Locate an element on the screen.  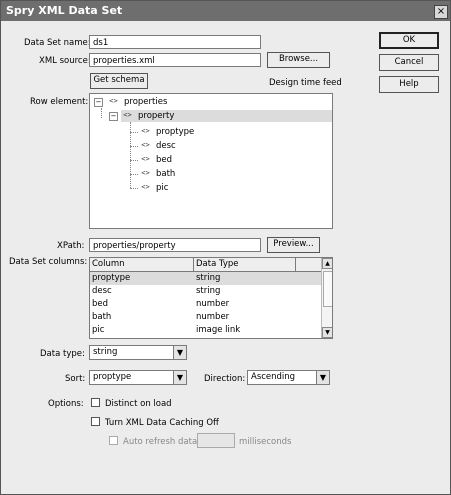
direction-label: Direction: is located at coordinates (225, 379).